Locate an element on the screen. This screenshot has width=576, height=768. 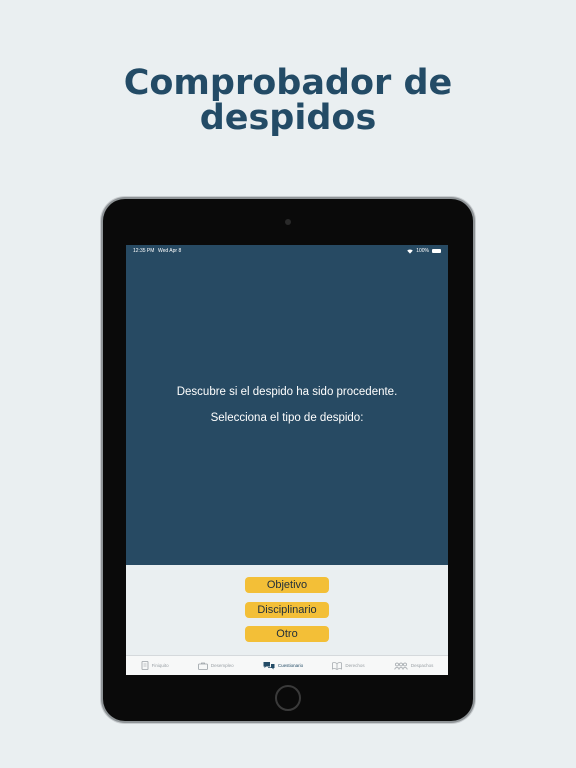
status-date: Wed Apr 8 is located at coordinates (170, 251).